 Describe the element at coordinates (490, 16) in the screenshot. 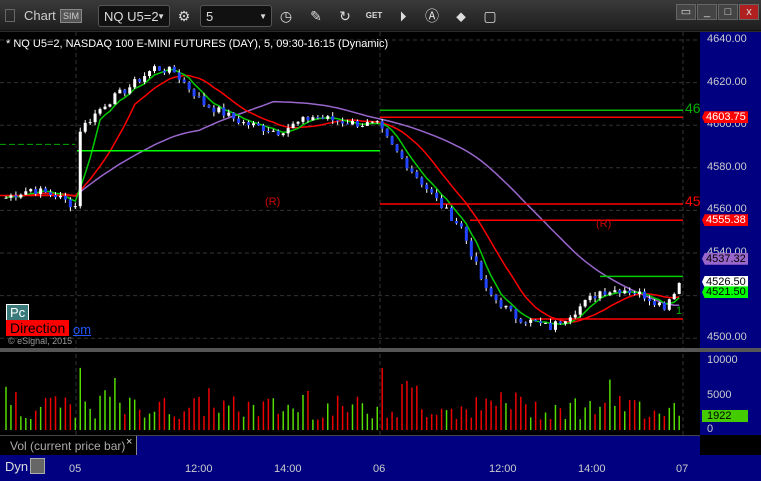

I see `note-icon: ▢` at that location.